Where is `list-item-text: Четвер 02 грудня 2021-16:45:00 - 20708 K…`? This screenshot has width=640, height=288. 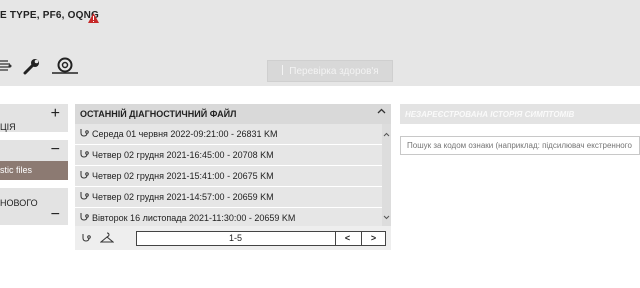 list-item-text: Четвер 02 грудня 2021-16:45:00 - 20708 K… is located at coordinates (183, 155).